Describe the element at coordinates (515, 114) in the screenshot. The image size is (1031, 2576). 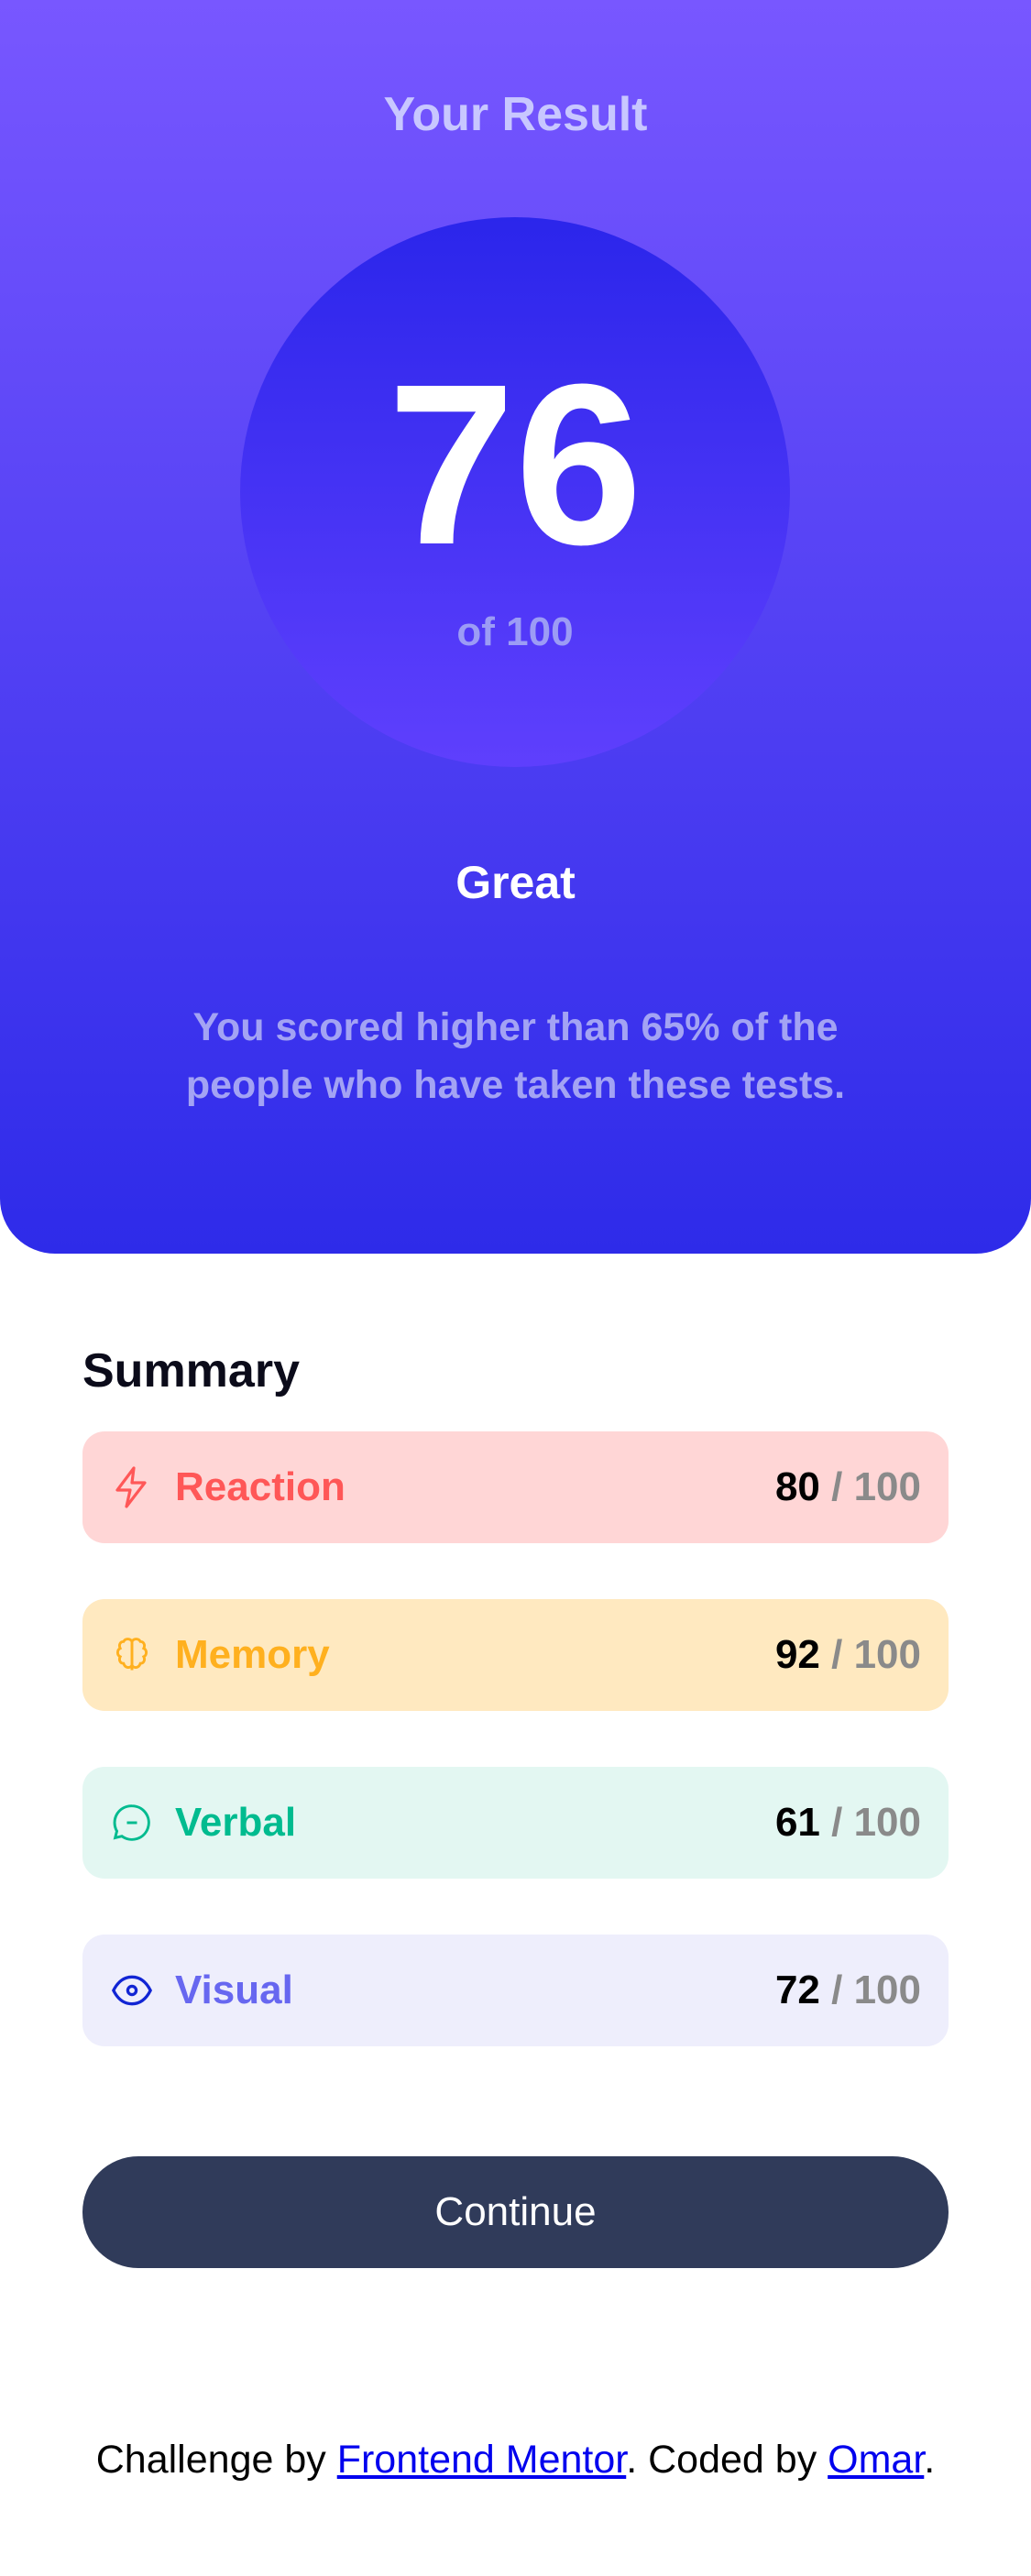
I see `result-title: Your Result` at that location.